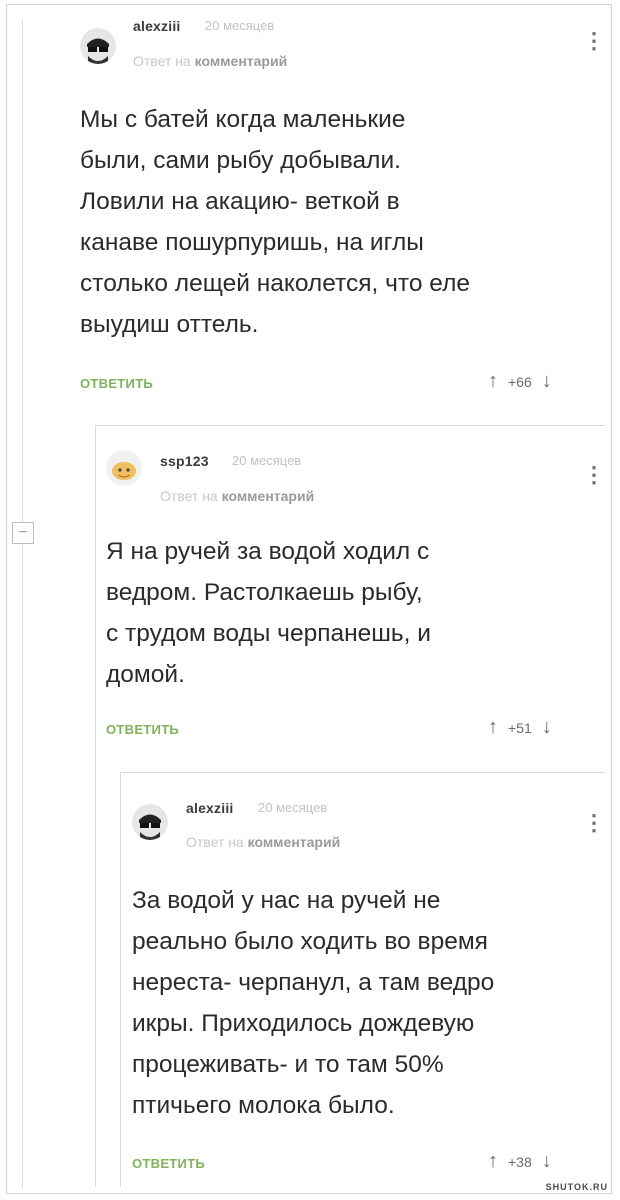 The image size is (620, 1200). I want to click on user-avatar, so click(150, 822).